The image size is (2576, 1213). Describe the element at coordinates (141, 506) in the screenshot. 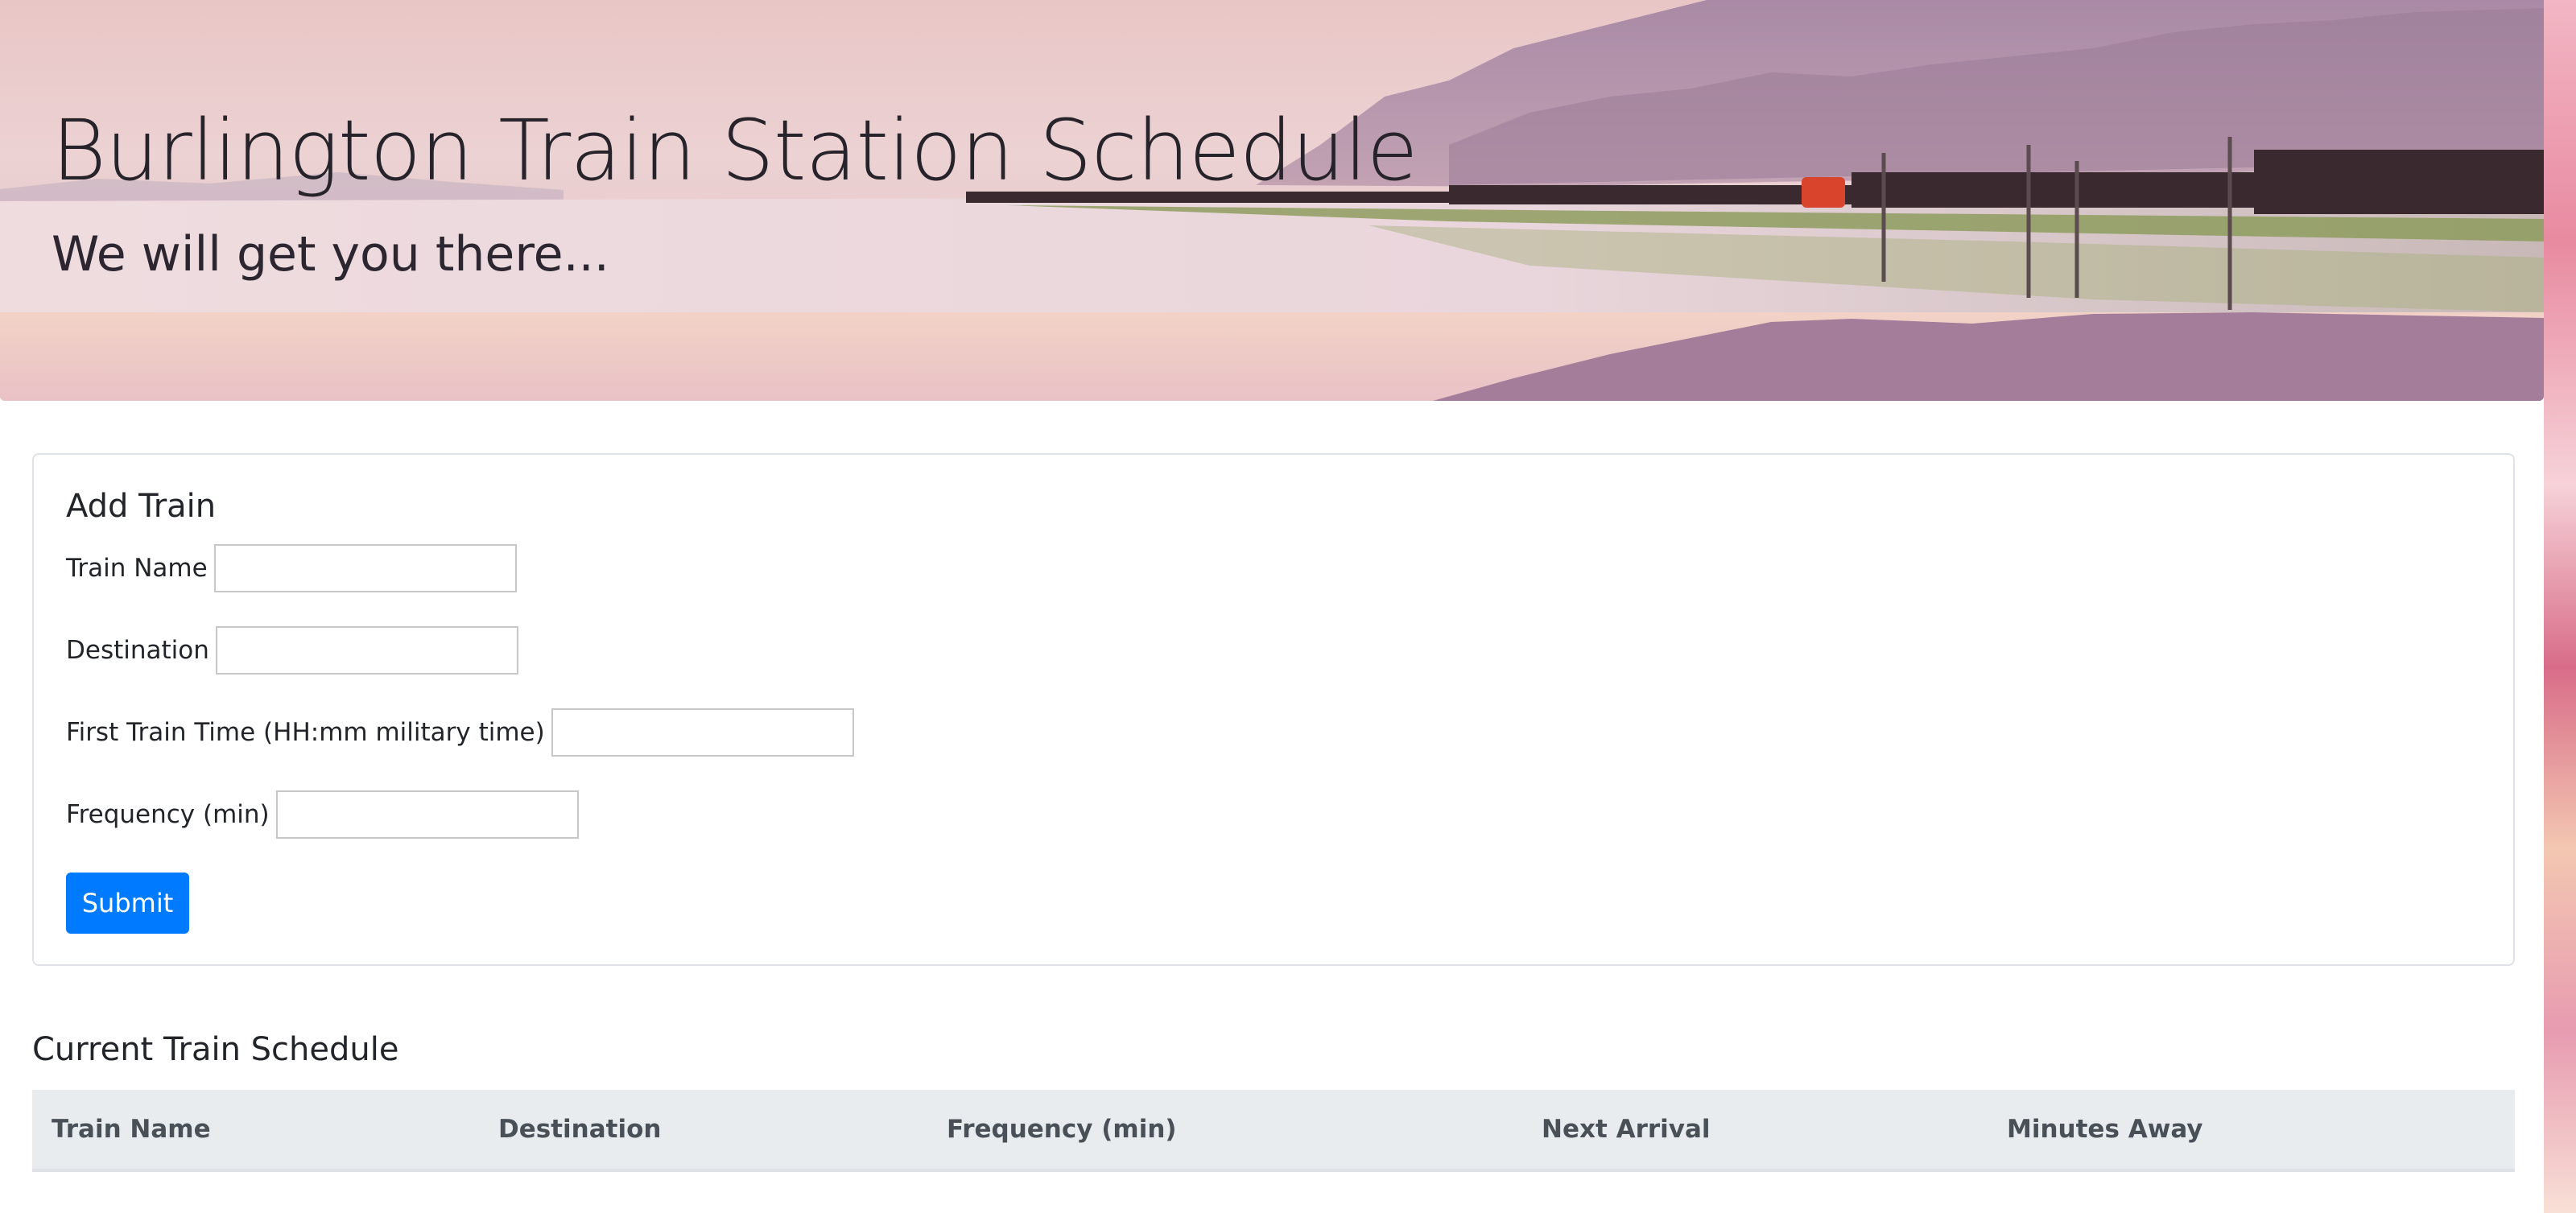

I see `add-train-heading: Add Train` at that location.